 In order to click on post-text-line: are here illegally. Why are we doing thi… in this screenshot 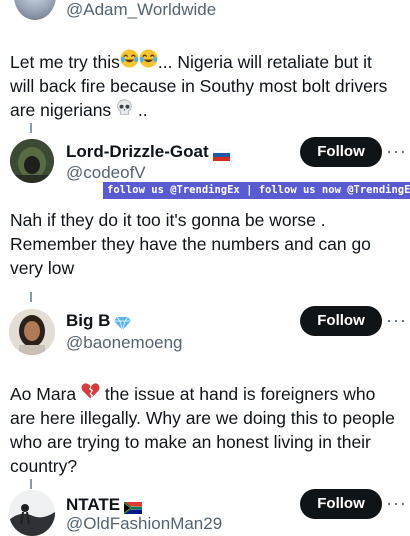, I will do `click(202, 418)`.